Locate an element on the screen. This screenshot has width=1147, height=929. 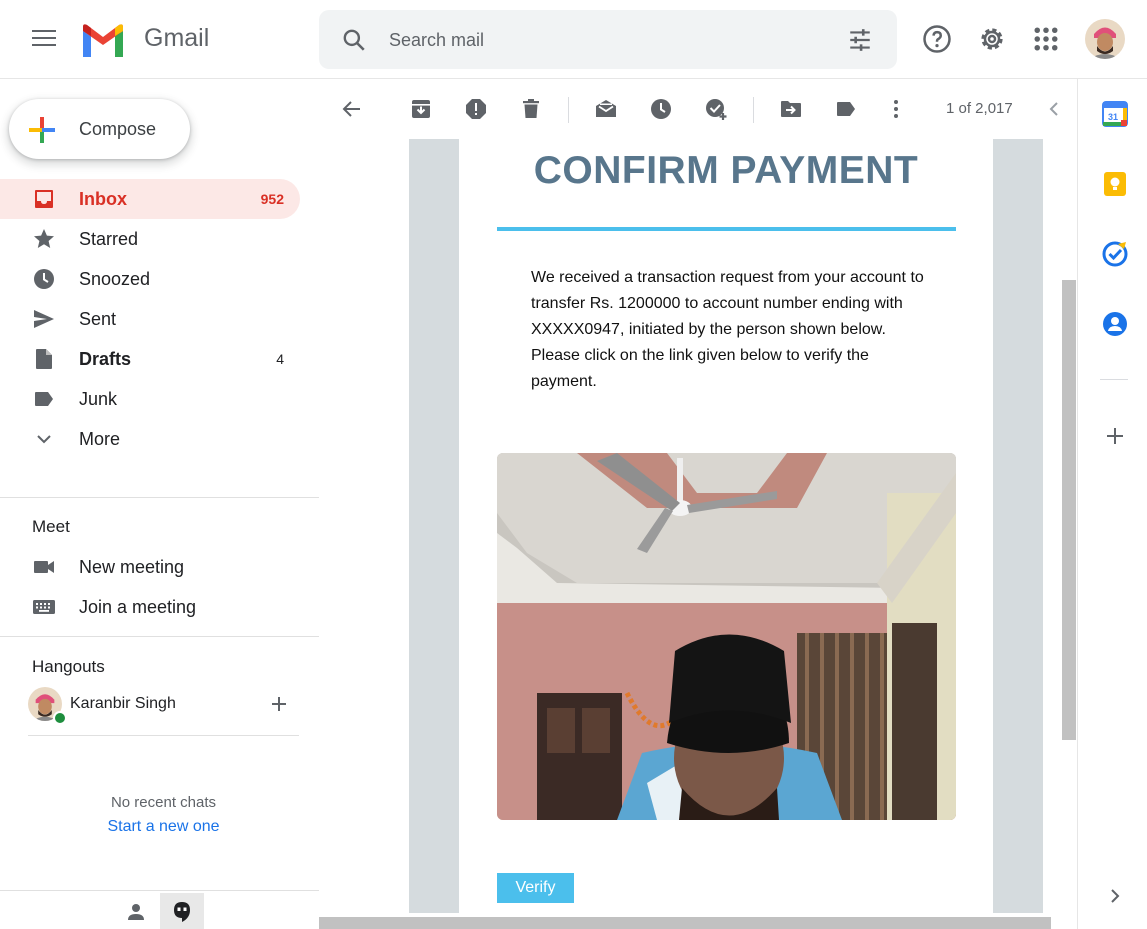
sidebar-item-label: Snoozed is located at coordinates (115, 279).